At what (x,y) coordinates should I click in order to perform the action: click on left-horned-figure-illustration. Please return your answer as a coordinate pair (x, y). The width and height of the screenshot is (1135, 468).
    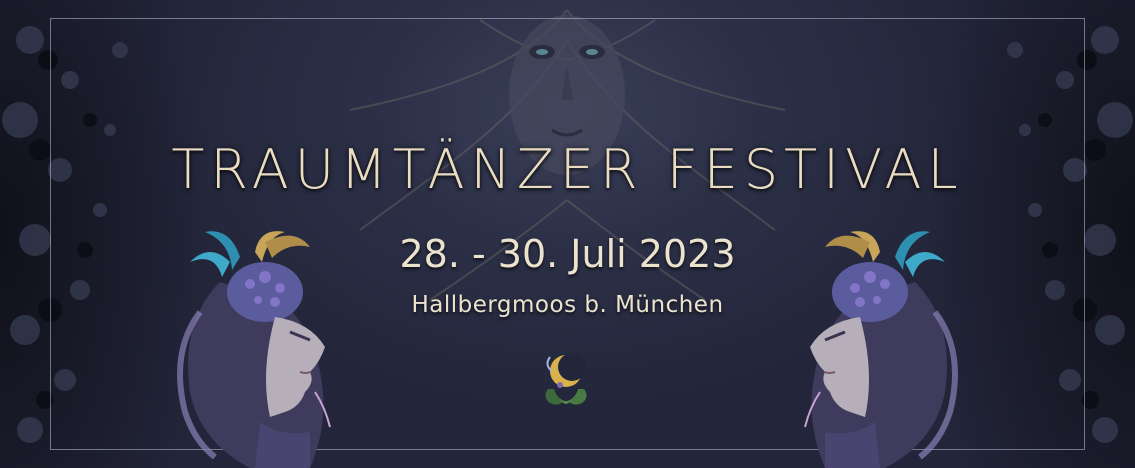
    Looking at the image, I should click on (254, 349).